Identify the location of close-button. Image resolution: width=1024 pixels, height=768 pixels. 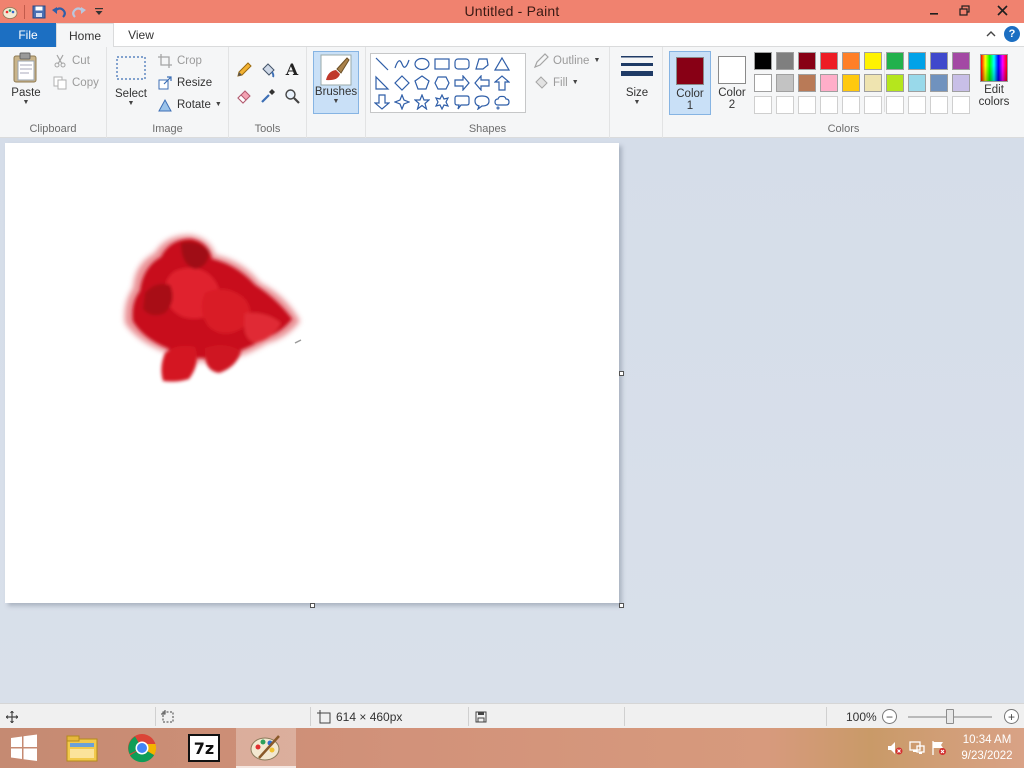
(1002, 10).